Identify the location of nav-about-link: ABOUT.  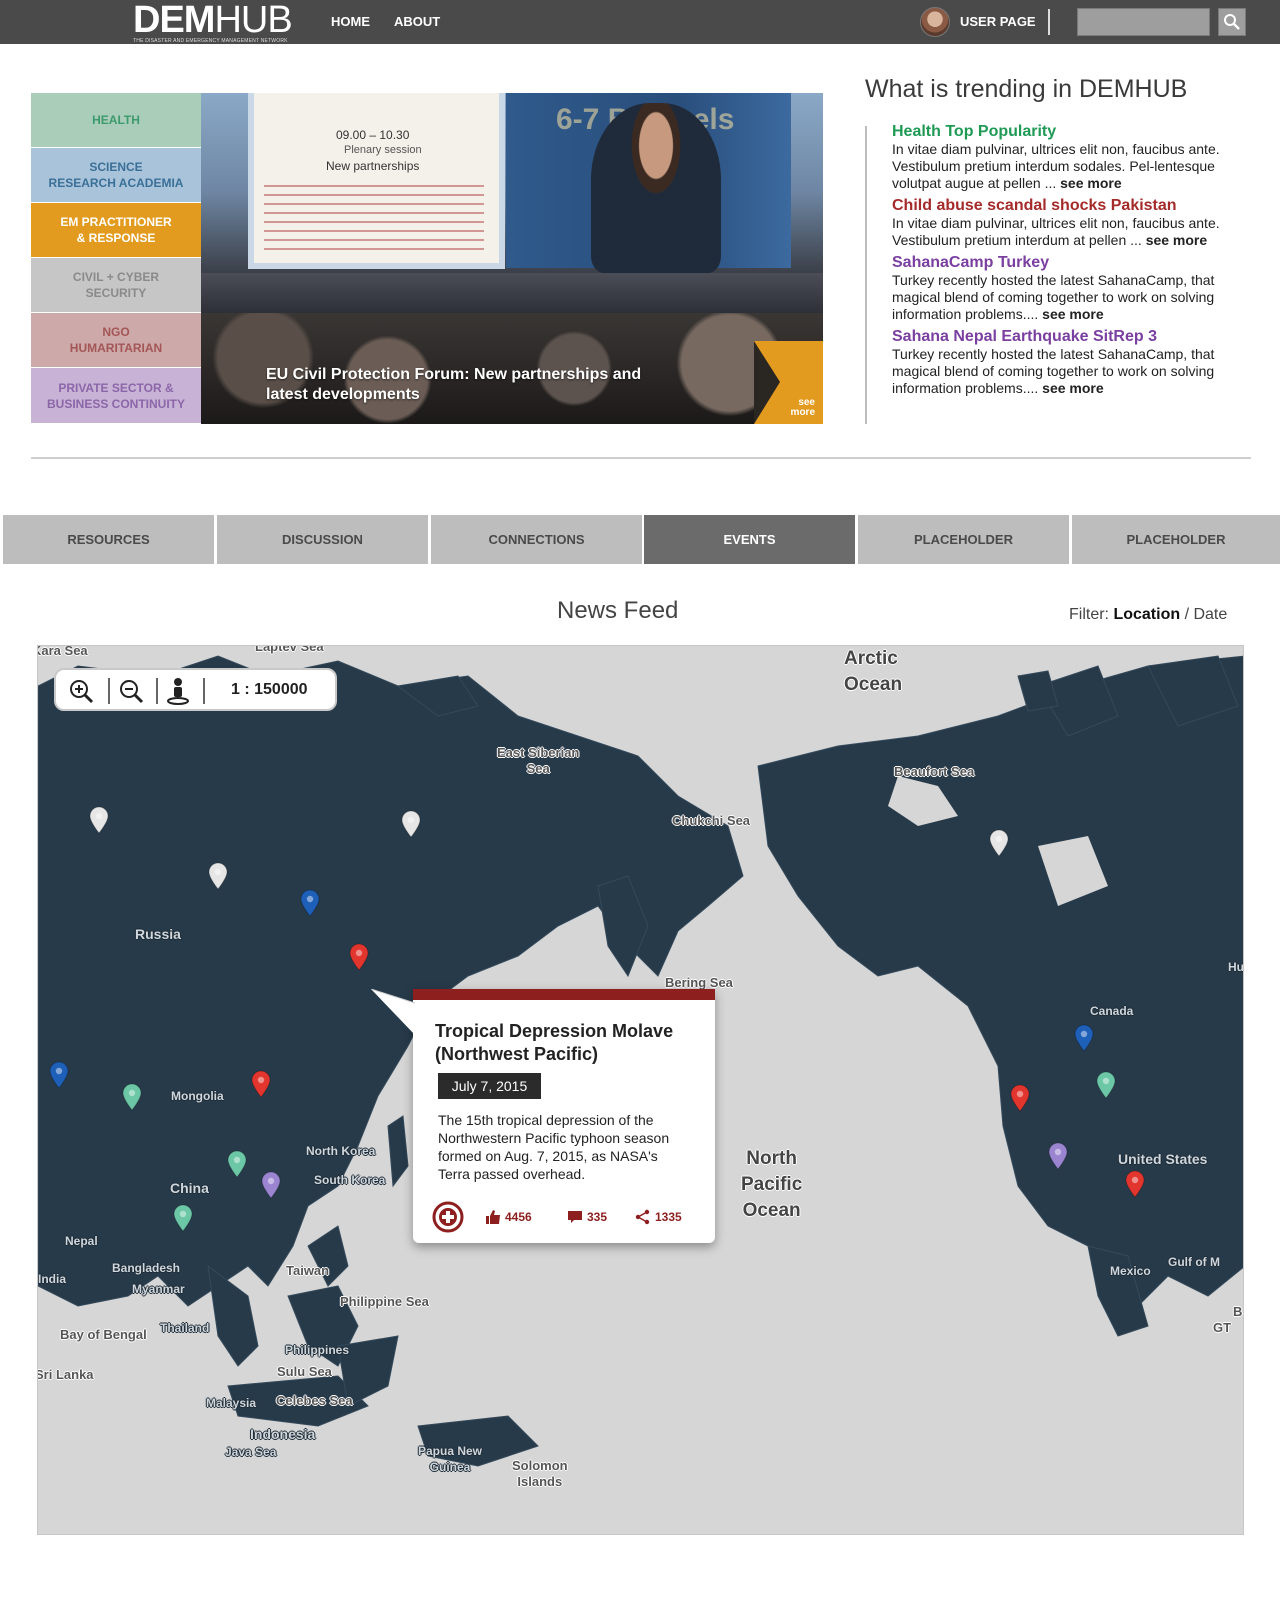
(417, 21).